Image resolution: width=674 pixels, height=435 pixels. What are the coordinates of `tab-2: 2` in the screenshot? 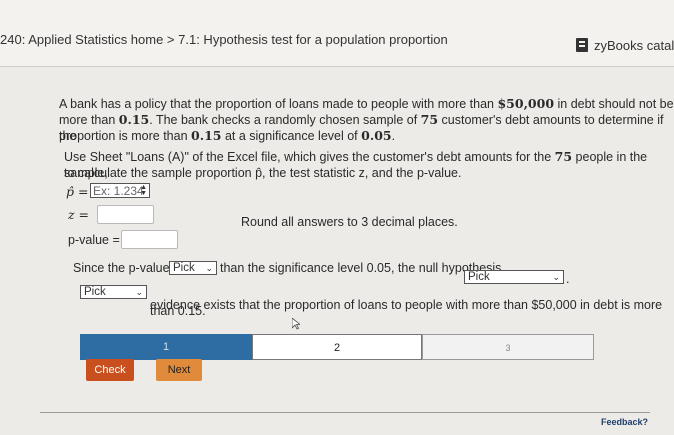 It's located at (337, 347).